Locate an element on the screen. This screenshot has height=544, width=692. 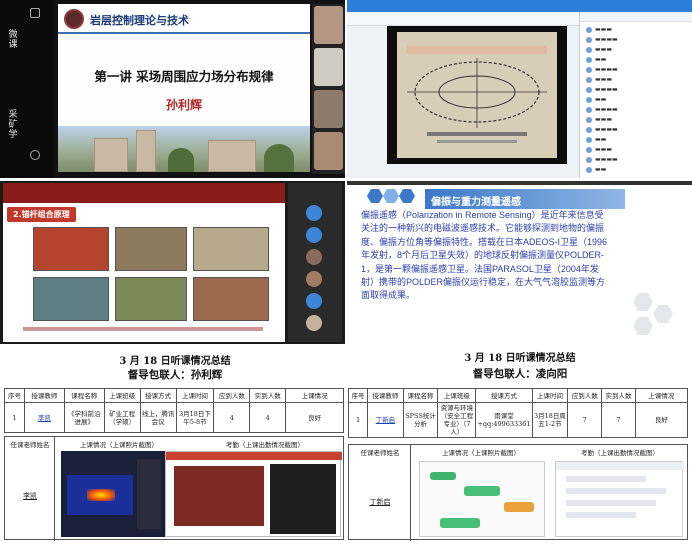
participant-strip is located at coordinates (315, 262).